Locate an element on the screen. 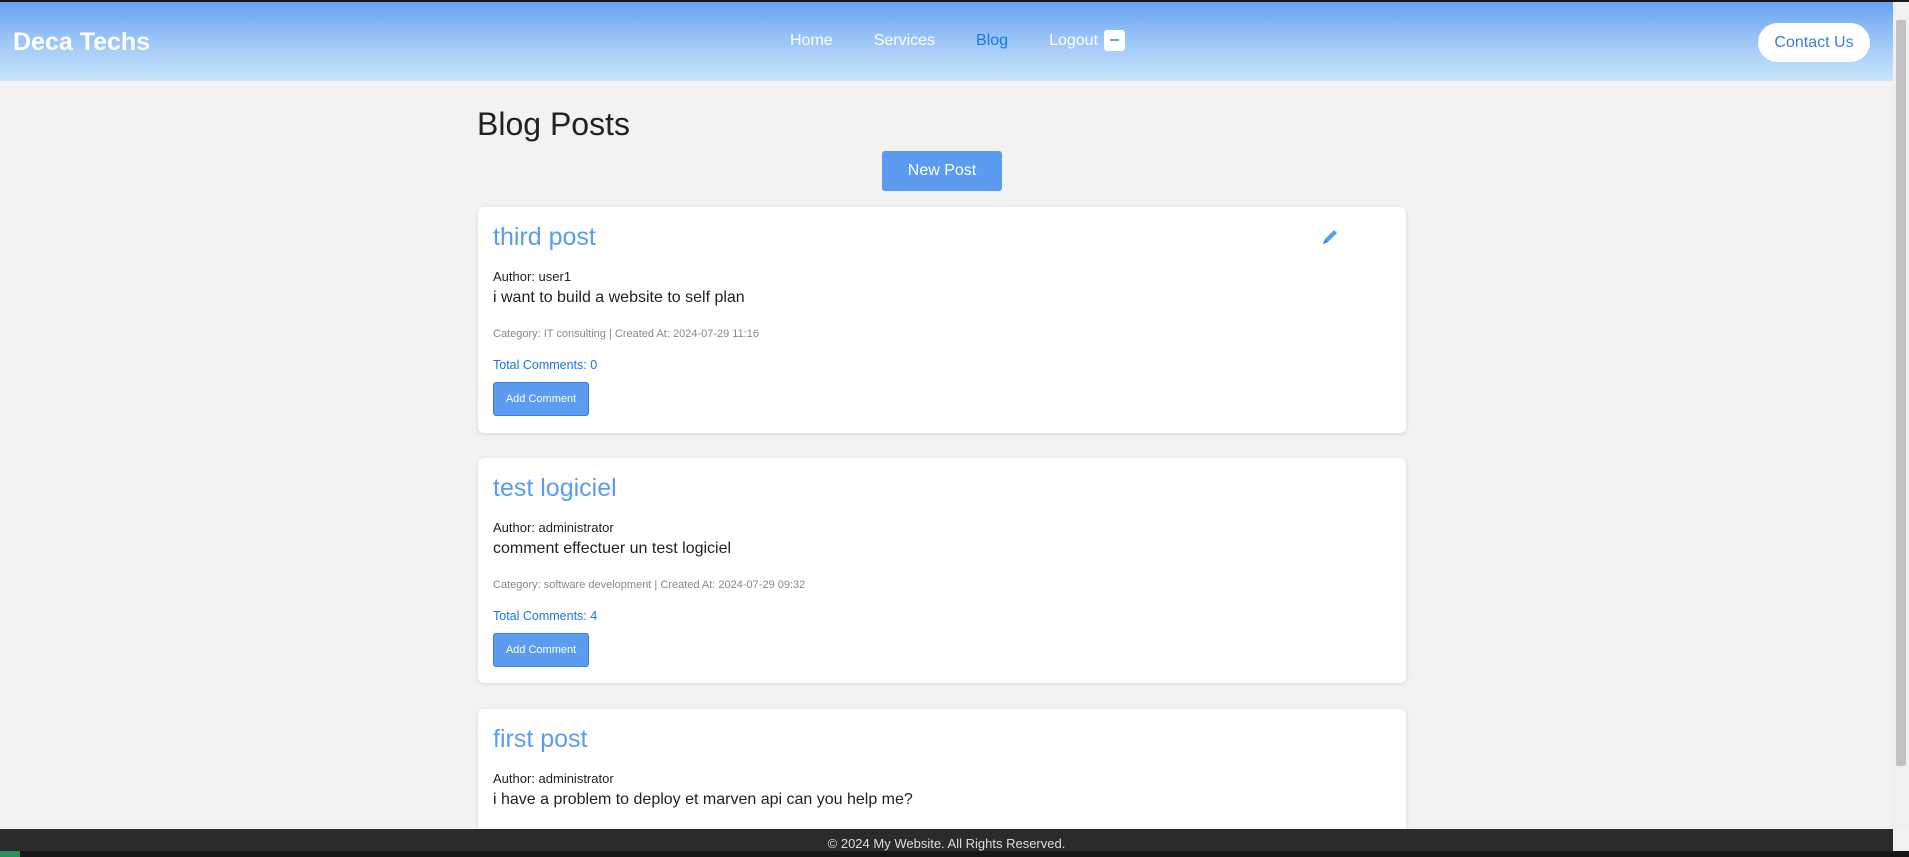 The image size is (1909, 857). nav-logout-link: Logout is located at coordinates (1087, 40).